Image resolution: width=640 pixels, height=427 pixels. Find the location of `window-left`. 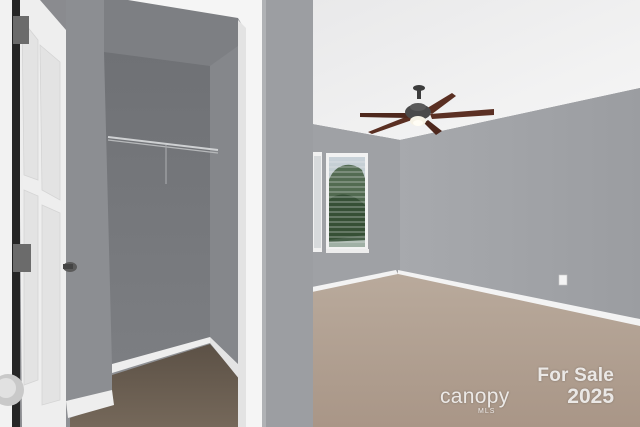

window-left is located at coordinates (317, 202).